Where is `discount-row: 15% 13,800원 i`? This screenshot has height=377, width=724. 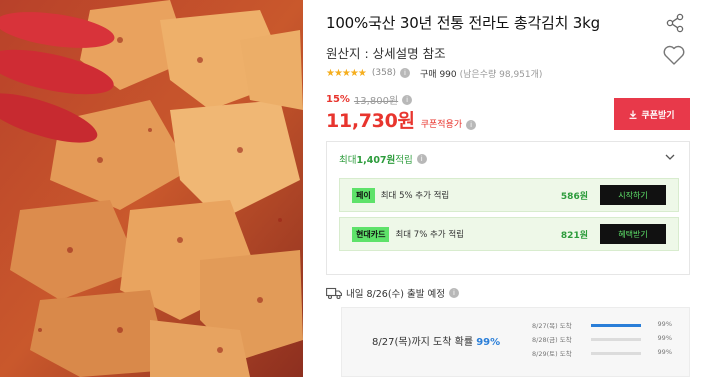 discount-row: 15% 13,800원 i is located at coordinates (369, 99).